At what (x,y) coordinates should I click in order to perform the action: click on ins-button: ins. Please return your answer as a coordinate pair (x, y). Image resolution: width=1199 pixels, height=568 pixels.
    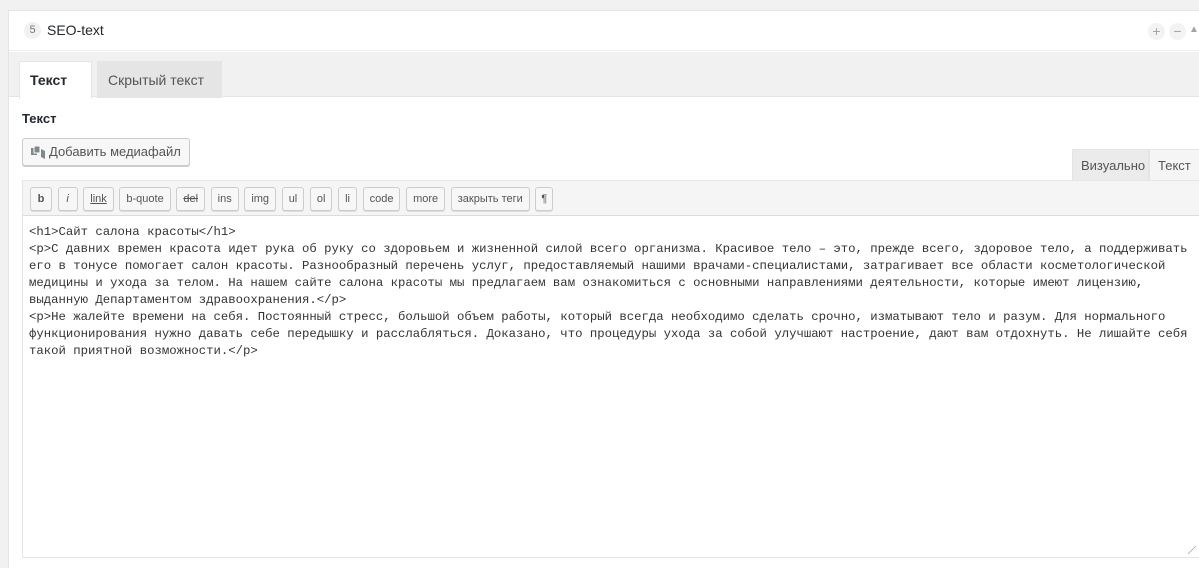
    Looking at the image, I should click on (224, 199).